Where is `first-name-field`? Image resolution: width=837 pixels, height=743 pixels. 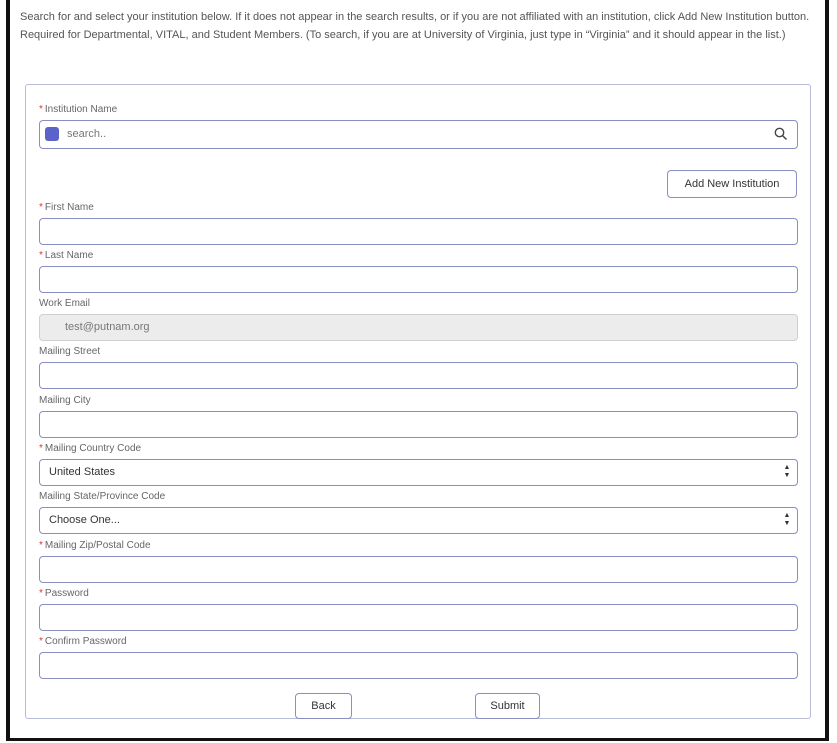 first-name-field is located at coordinates (418, 231).